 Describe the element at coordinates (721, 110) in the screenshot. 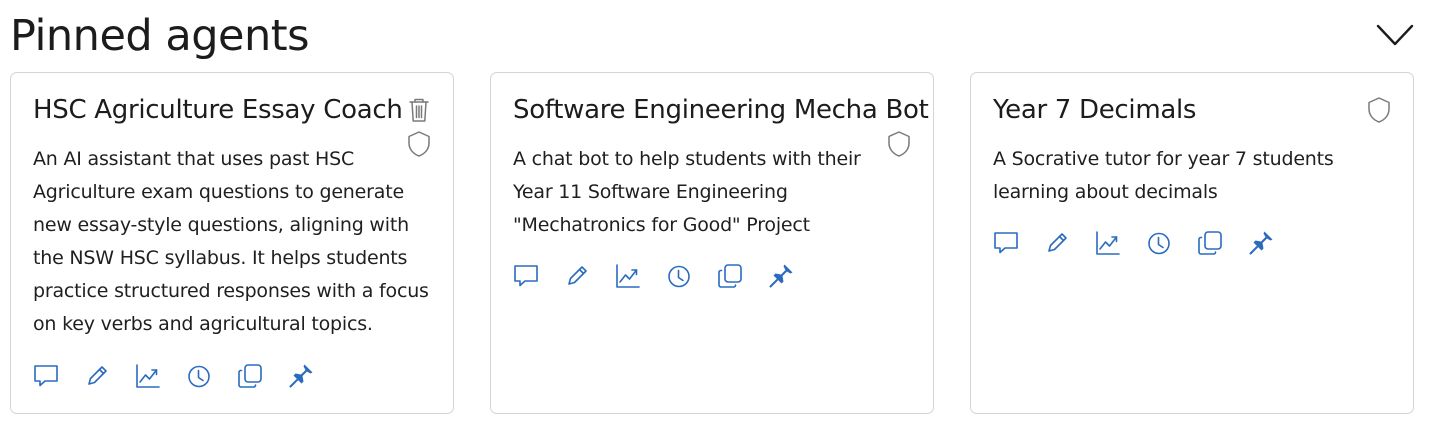

I see `agent-title: Software Engineering Mecha Bot` at that location.